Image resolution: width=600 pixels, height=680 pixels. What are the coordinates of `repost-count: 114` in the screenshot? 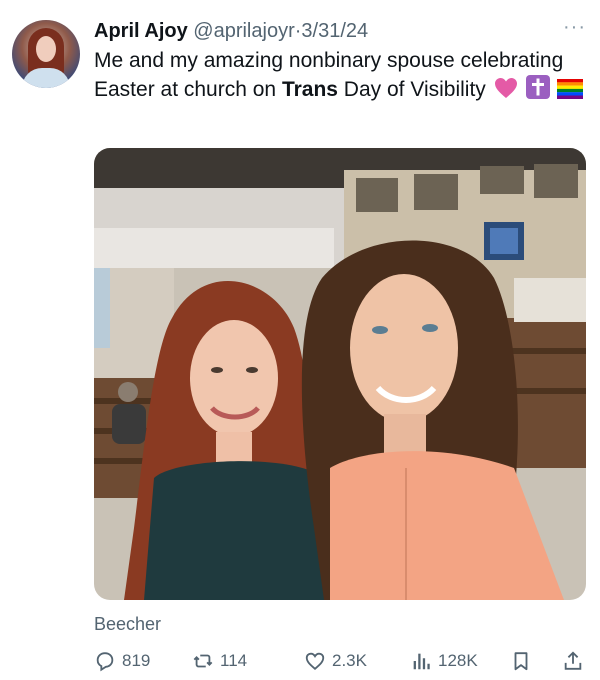 It's located at (234, 660).